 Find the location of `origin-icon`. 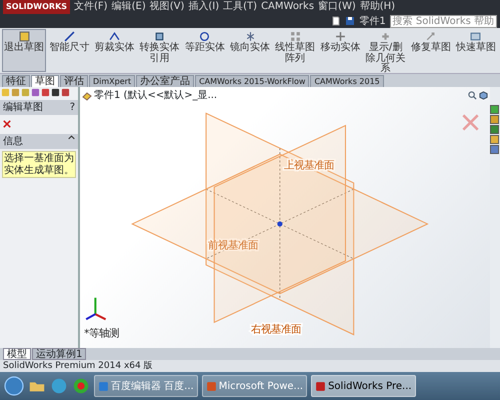

origin-icon is located at coordinates (279, 224).